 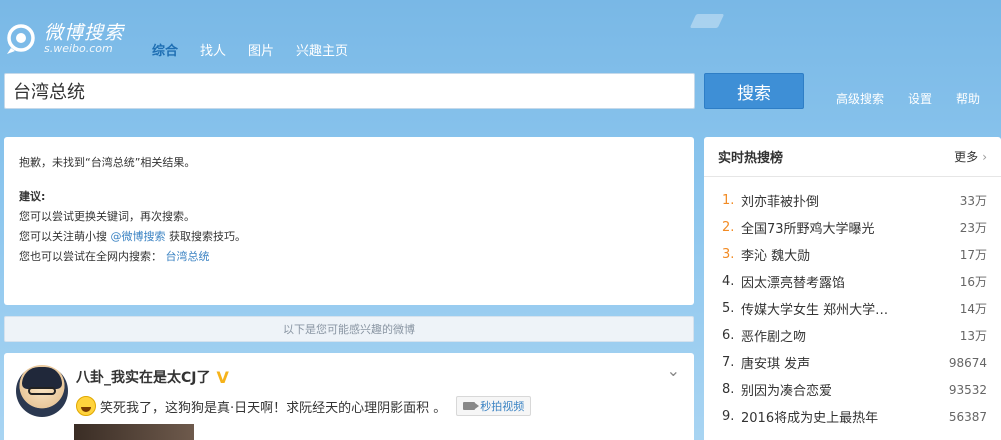 What do you see at coordinates (808, 229) in the screenshot?
I see `hot-item-text: 全国73所野鸡大学曝光` at bounding box center [808, 229].